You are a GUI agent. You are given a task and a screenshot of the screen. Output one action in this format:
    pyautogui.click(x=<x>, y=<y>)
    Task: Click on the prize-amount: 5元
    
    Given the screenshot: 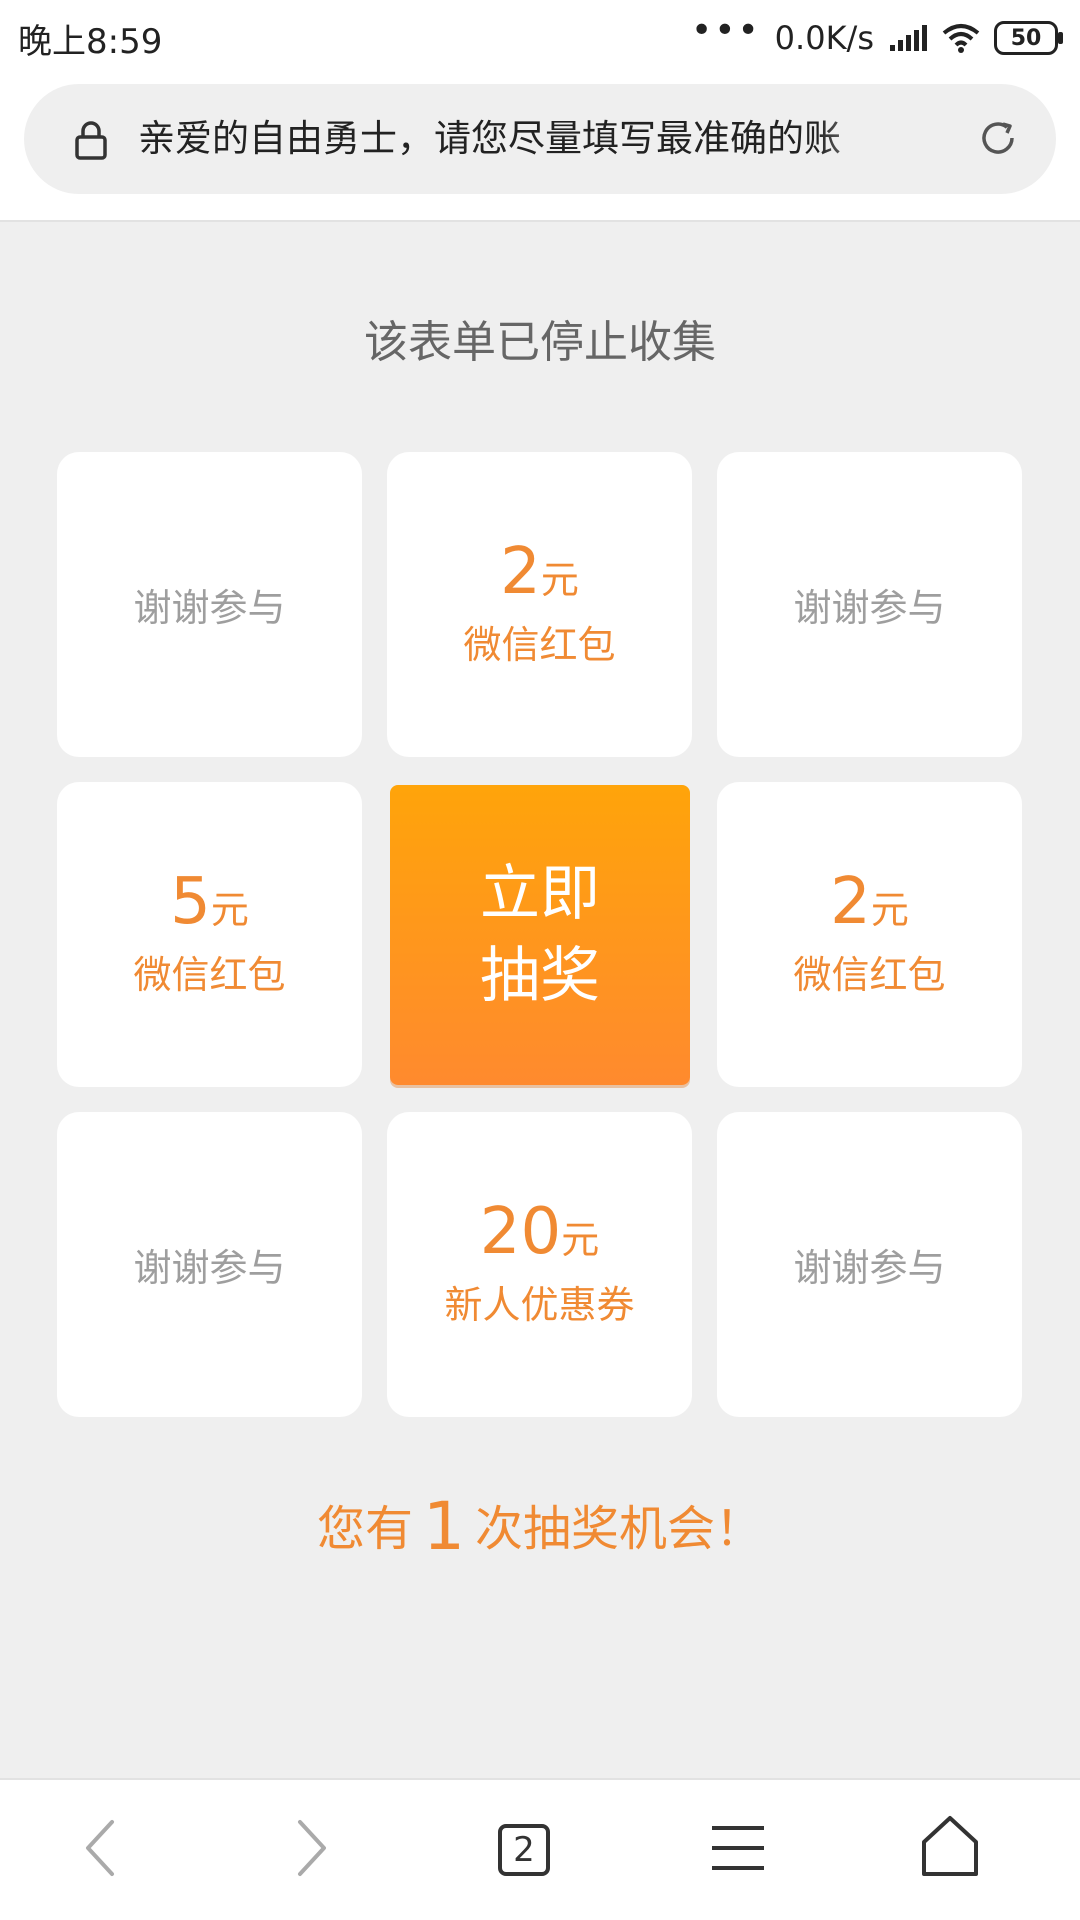 What is the action you would take?
    pyautogui.click(x=209, y=902)
    